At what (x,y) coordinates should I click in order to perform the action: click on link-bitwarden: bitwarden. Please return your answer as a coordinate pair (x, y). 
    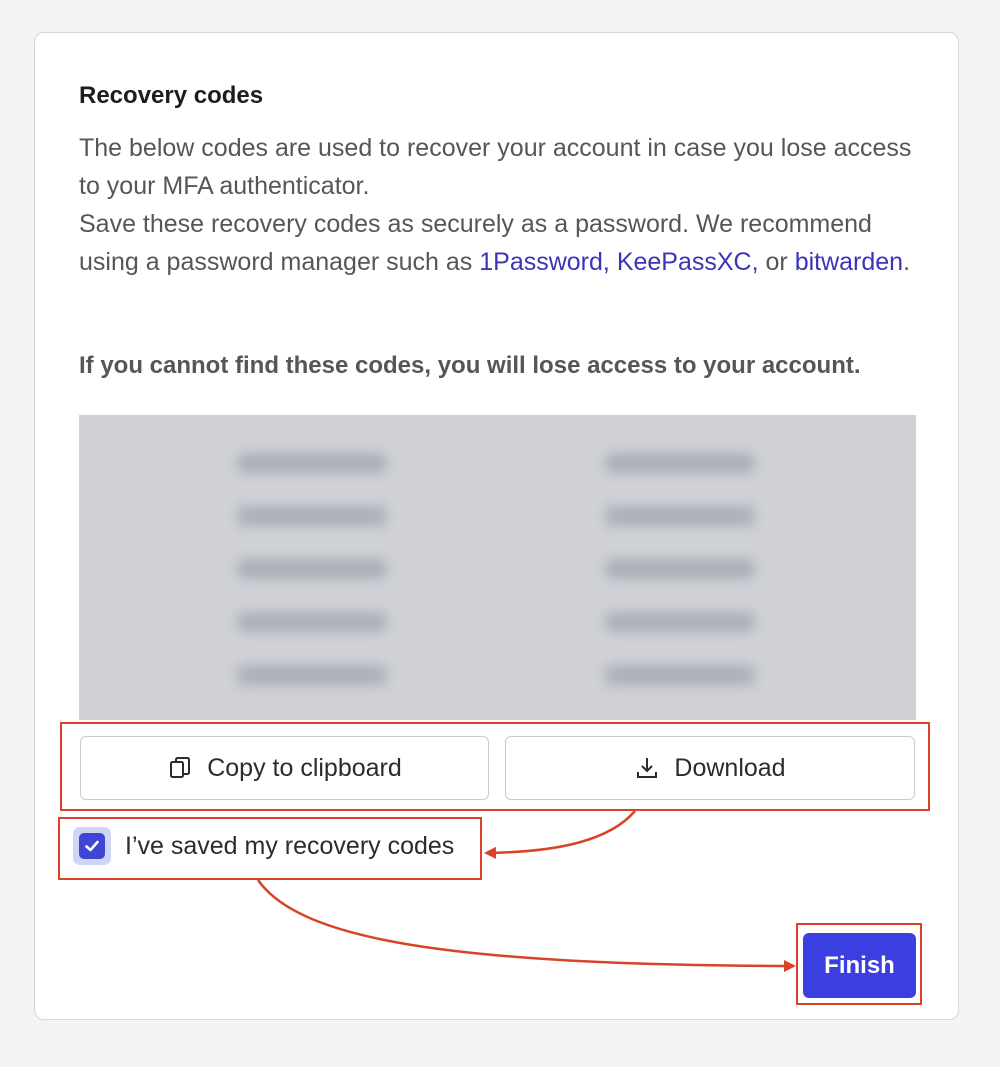
    Looking at the image, I should click on (849, 262).